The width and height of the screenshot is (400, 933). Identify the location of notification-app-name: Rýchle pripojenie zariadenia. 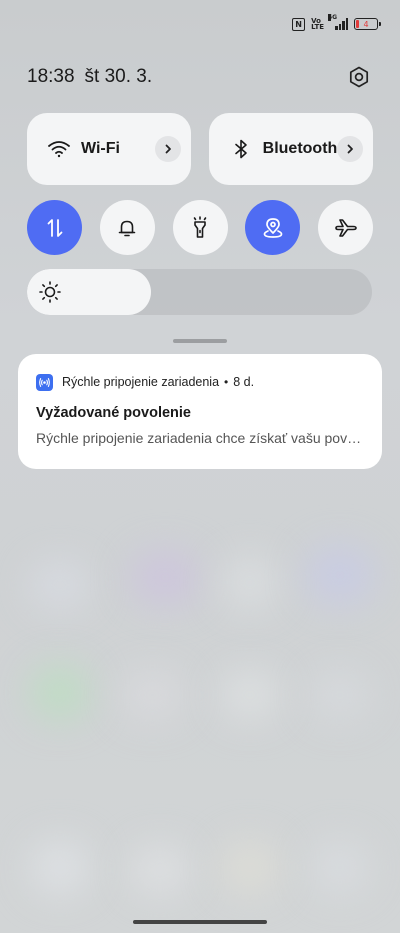
(141, 382).